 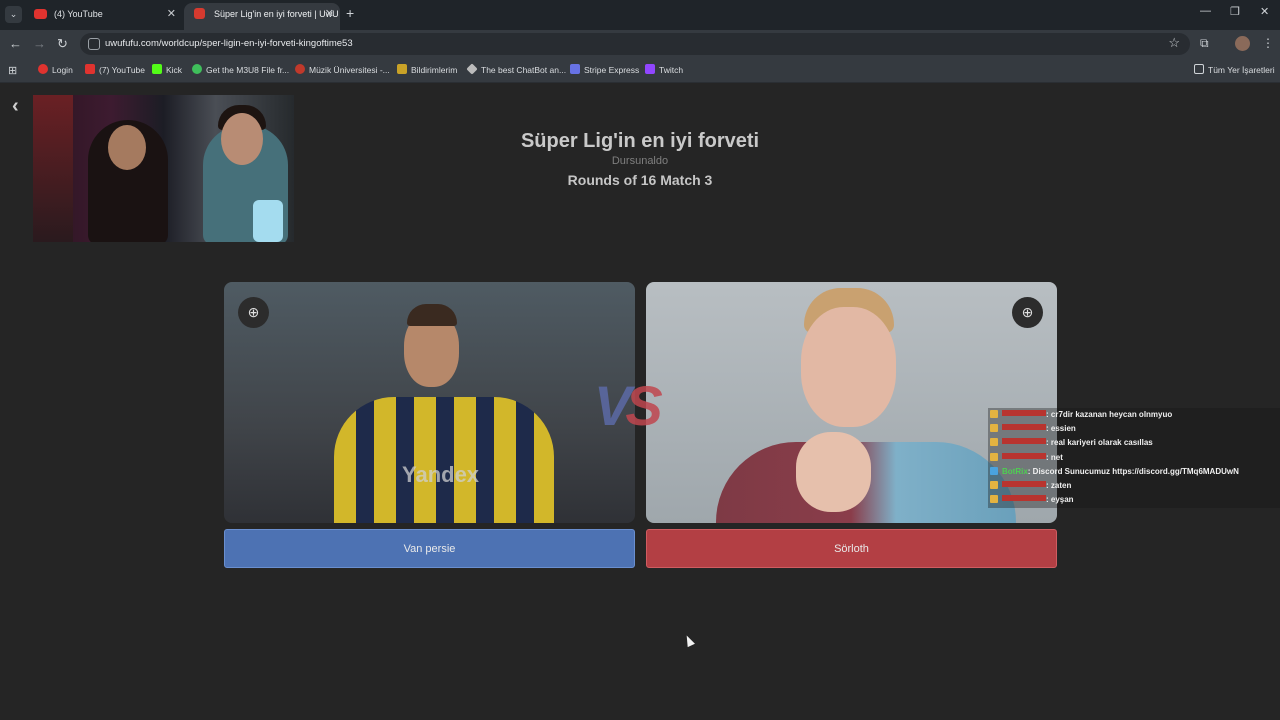 What do you see at coordinates (1174, 43) in the screenshot?
I see `bookmark-star-icon: ☆` at bounding box center [1174, 43].